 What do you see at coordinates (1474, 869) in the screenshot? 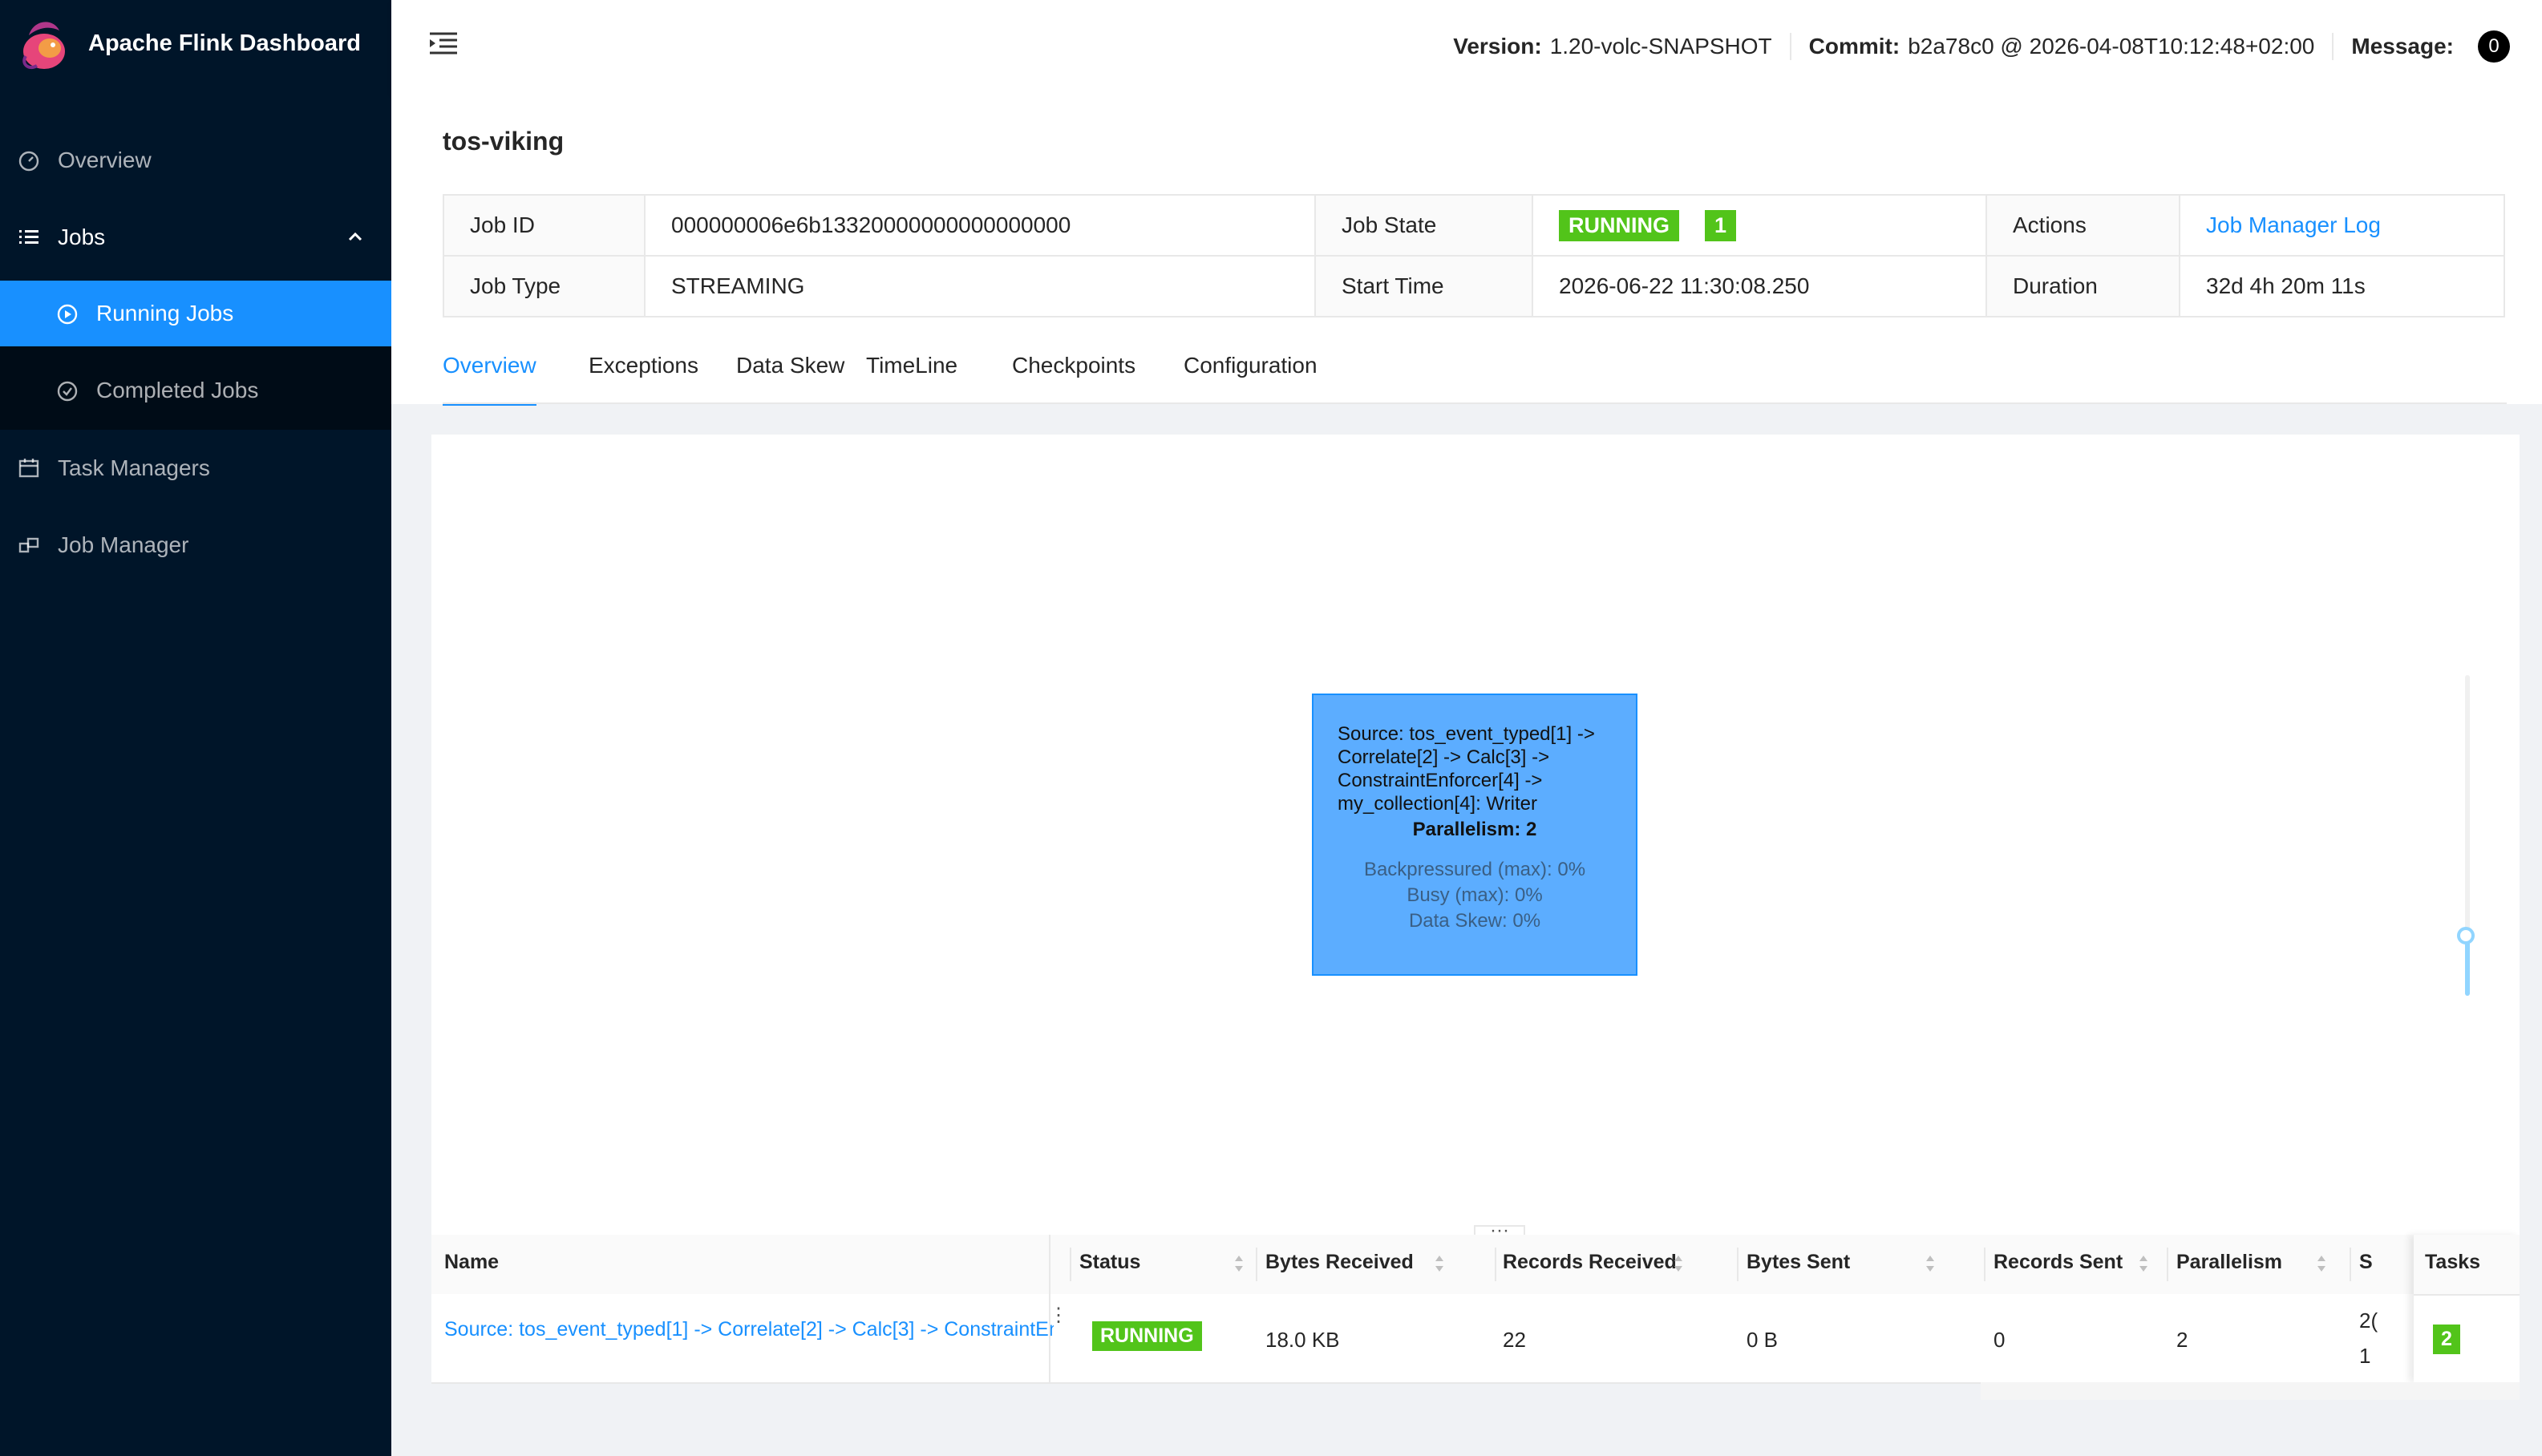
I see `node-backpressured: Backpressured (max): 0%` at bounding box center [1474, 869].